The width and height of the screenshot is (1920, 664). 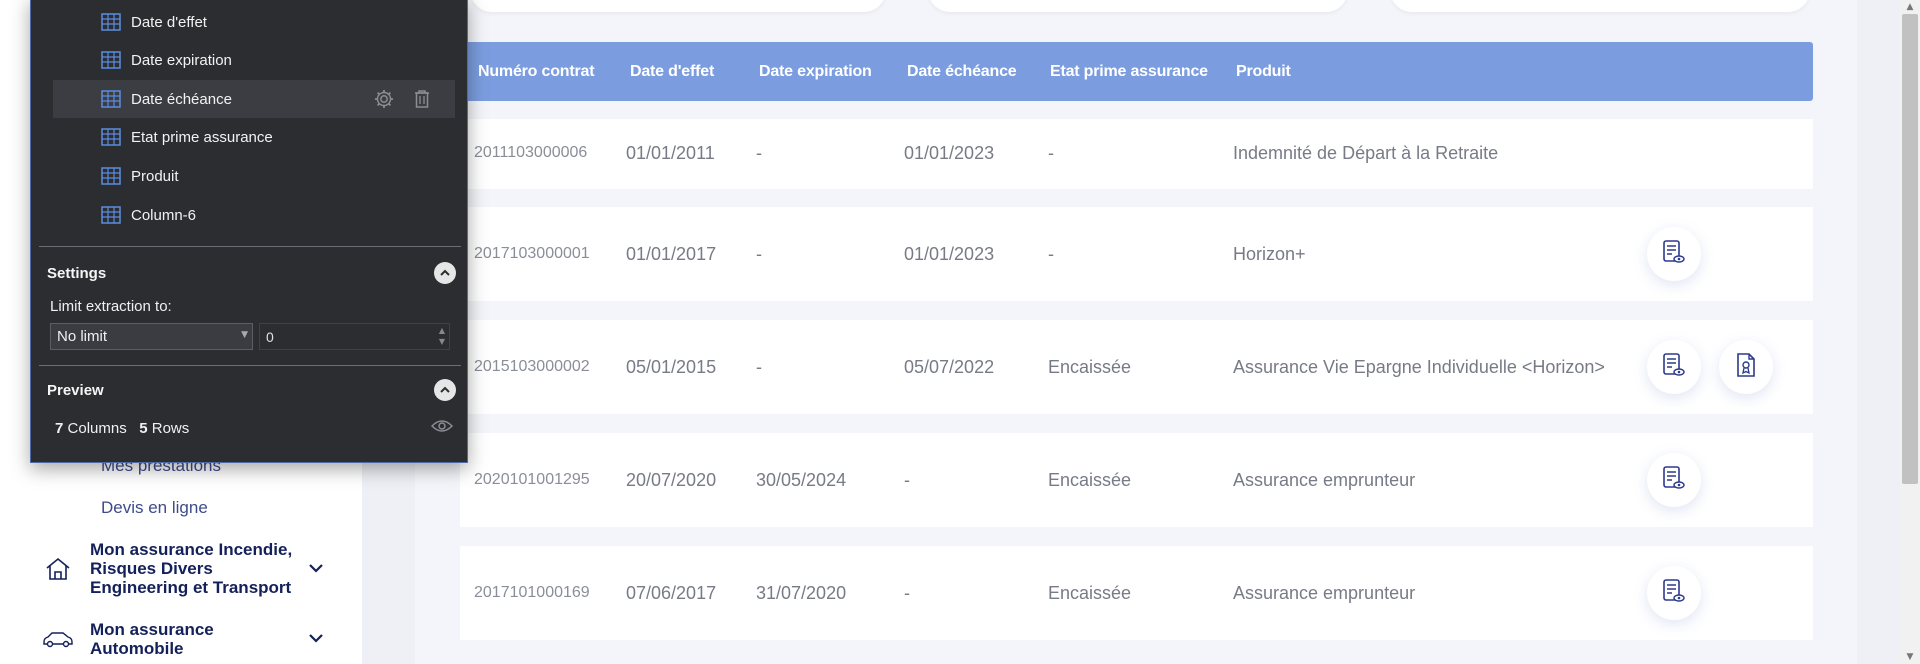 I want to click on nav-group-label: Mon assurance Automobile, so click(x=152, y=639).